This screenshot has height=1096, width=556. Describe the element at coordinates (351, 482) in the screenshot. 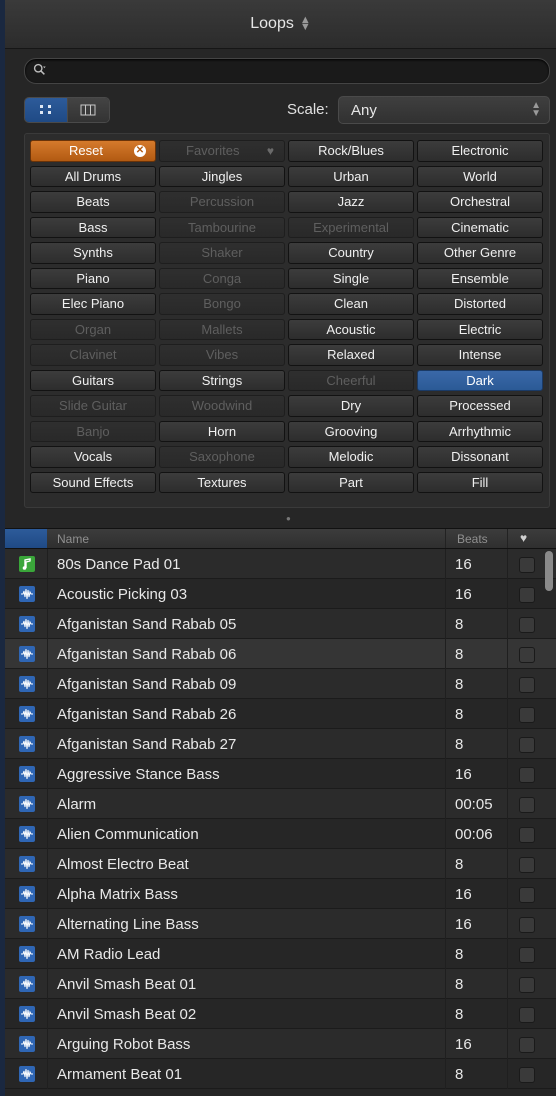

I see `keyword-button-part: Part` at that location.